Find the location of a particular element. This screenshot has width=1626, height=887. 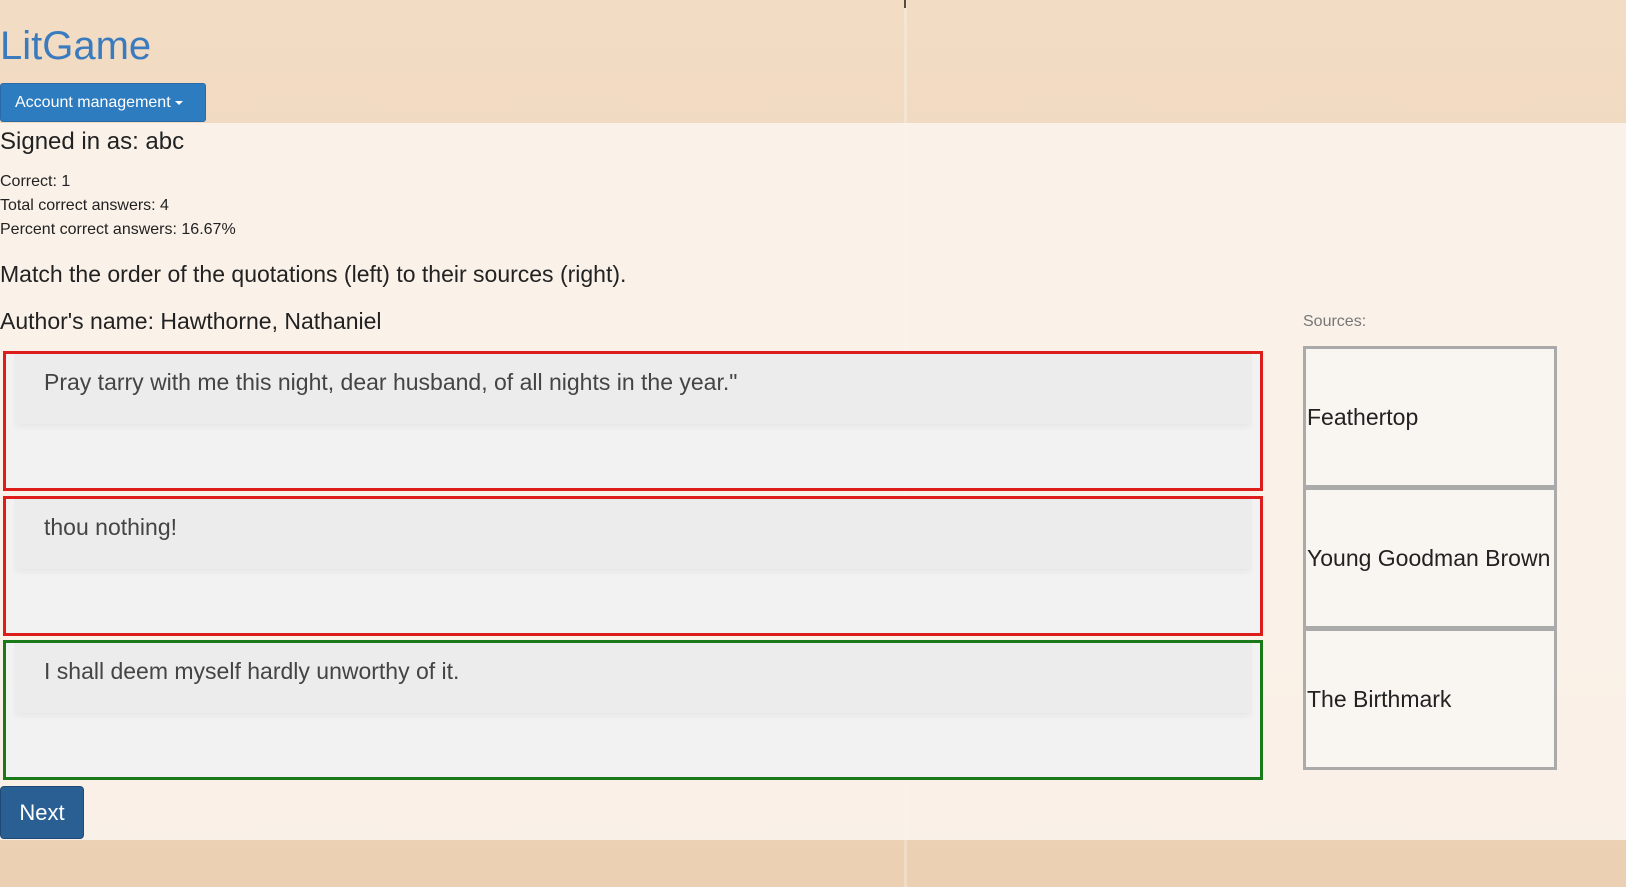

background-top-mark is located at coordinates (905, 4).